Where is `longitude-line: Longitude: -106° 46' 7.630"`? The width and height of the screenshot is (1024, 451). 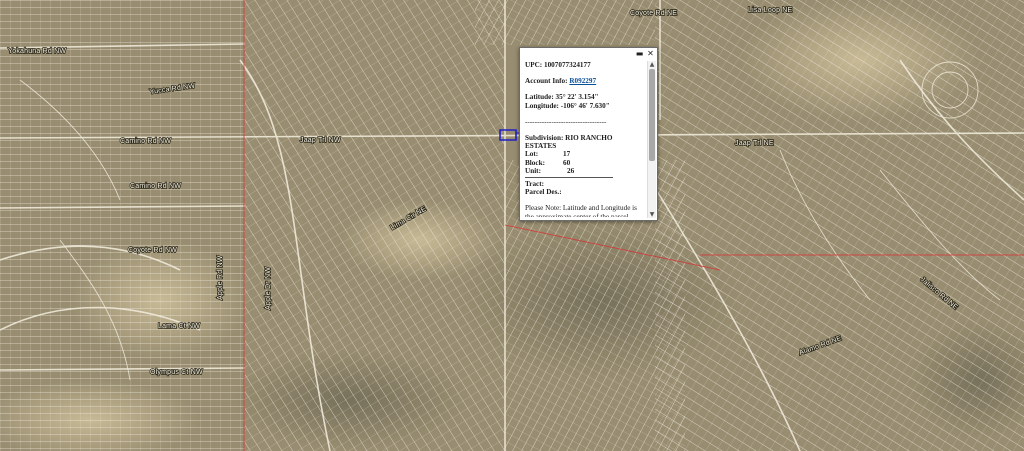 longitude-line: Longitude: -106° 46' 7.630" is located at coordinates (567, 105).